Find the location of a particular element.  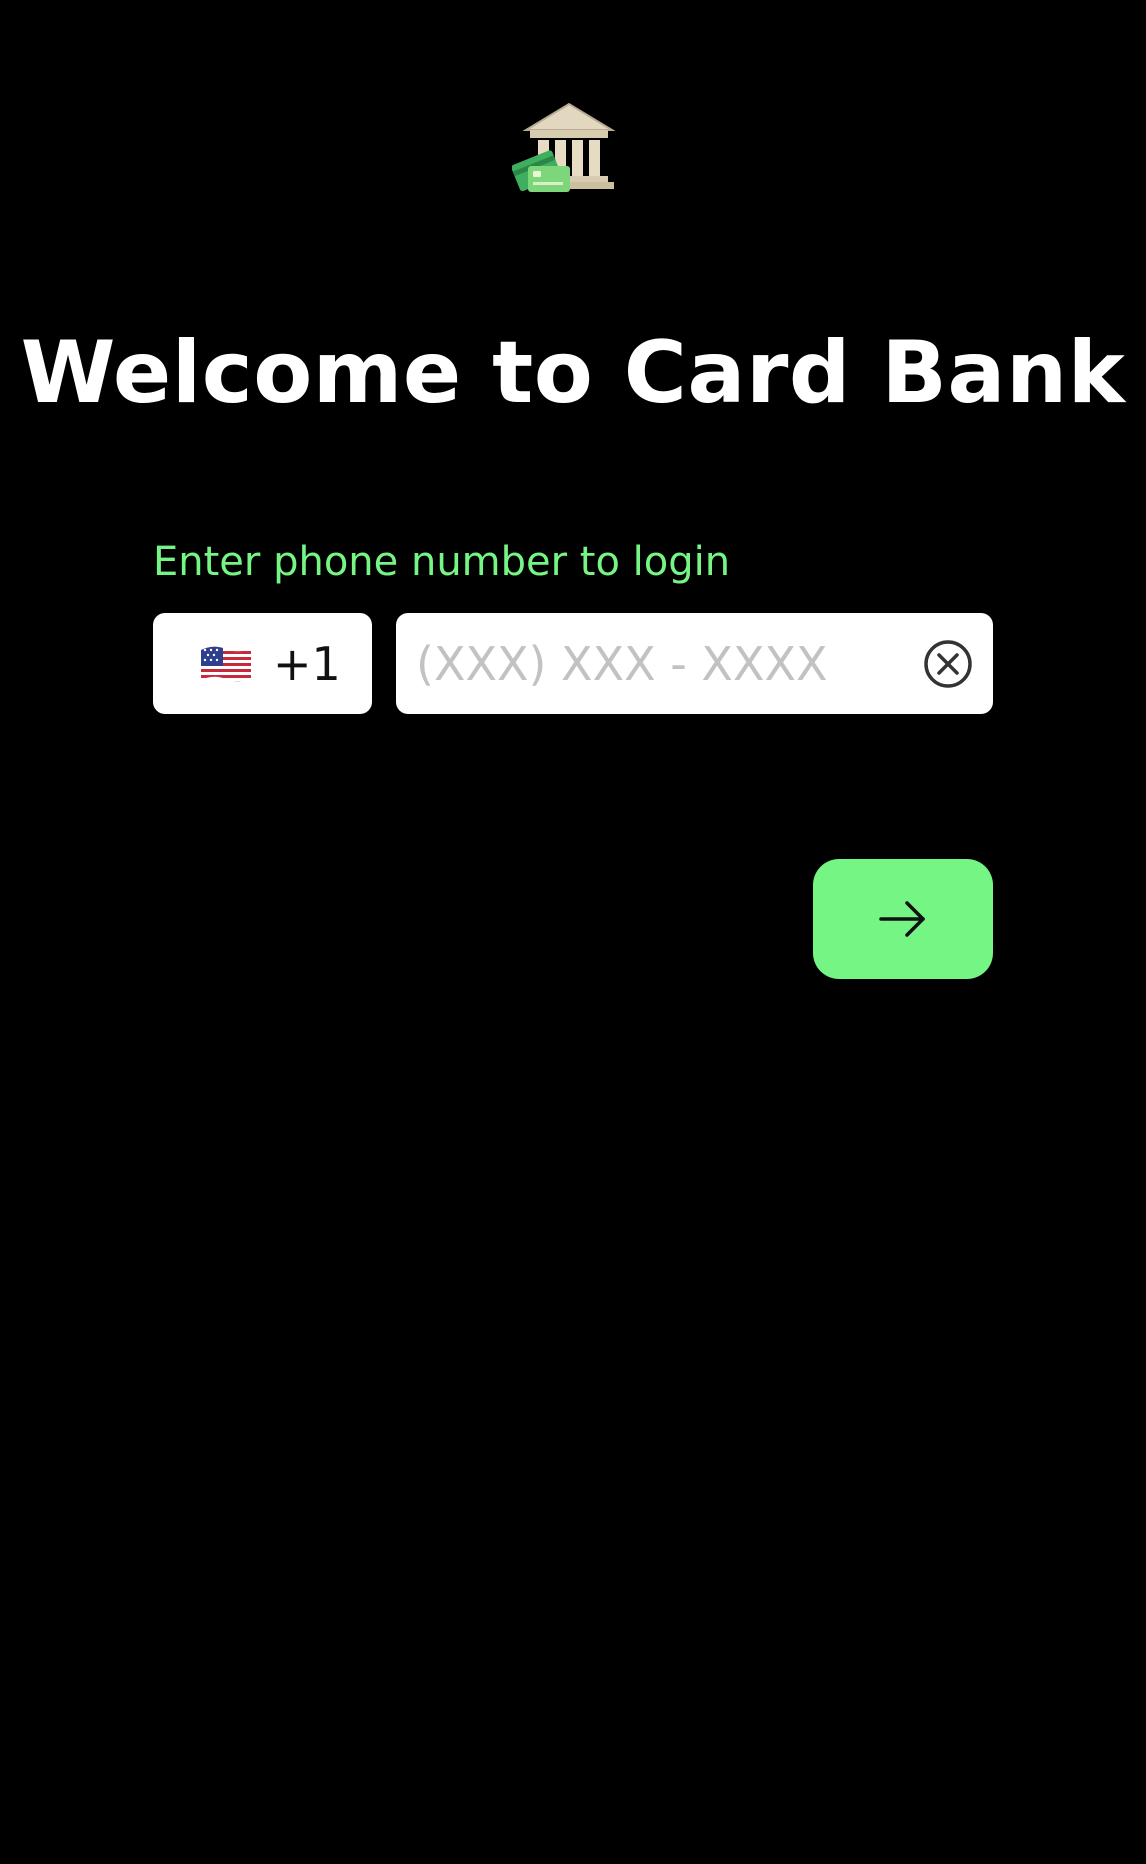

login-prompt-label: Enter phone number to login is located at coordinates (442, 562).